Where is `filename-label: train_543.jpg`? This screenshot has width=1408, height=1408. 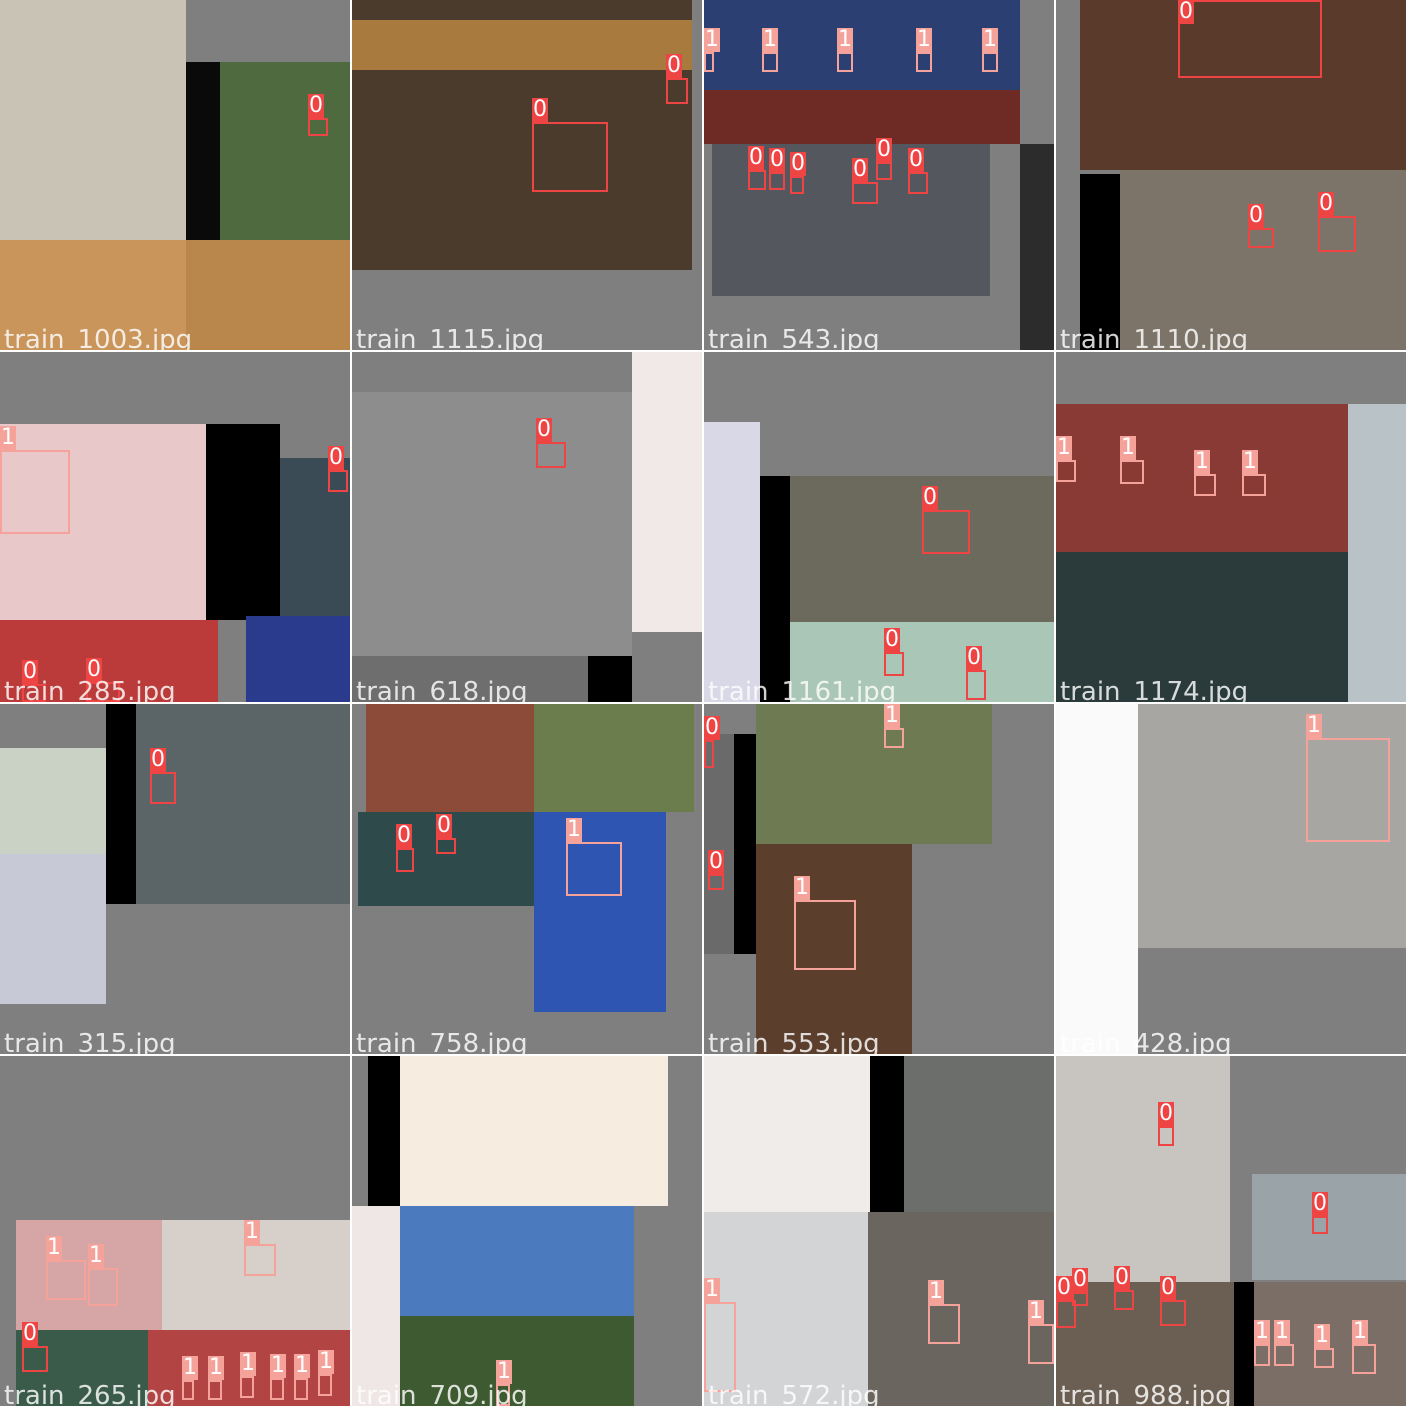
filename-label: train_543.jpg is located at coordinates (794, 337).